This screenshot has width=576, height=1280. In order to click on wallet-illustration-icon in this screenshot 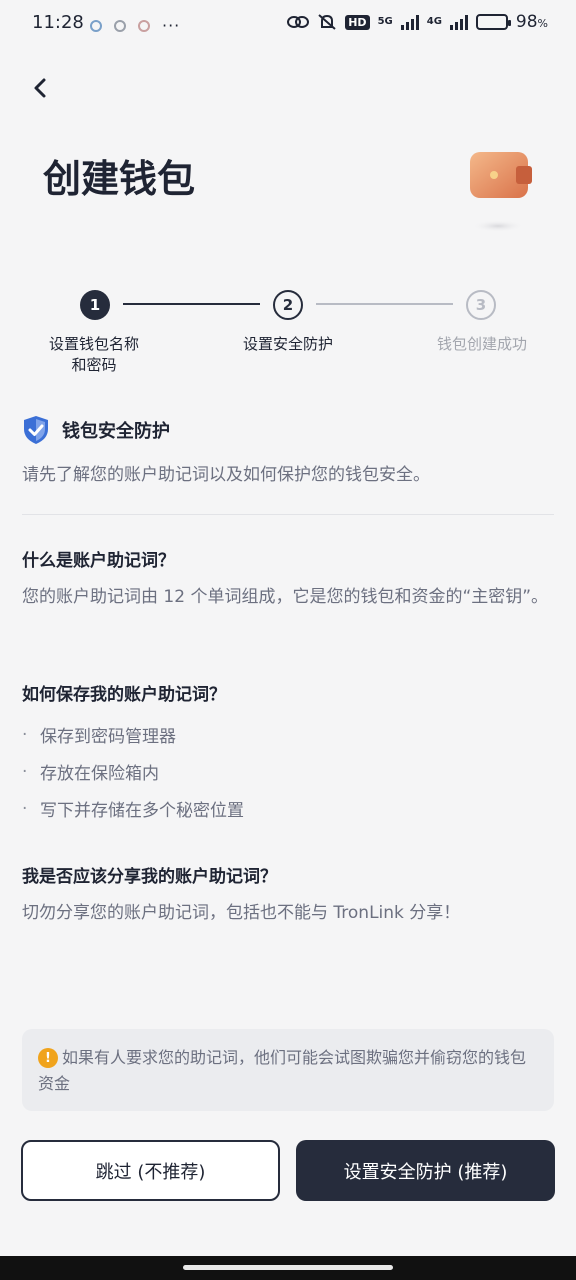, I will do `click(501, 192)`.